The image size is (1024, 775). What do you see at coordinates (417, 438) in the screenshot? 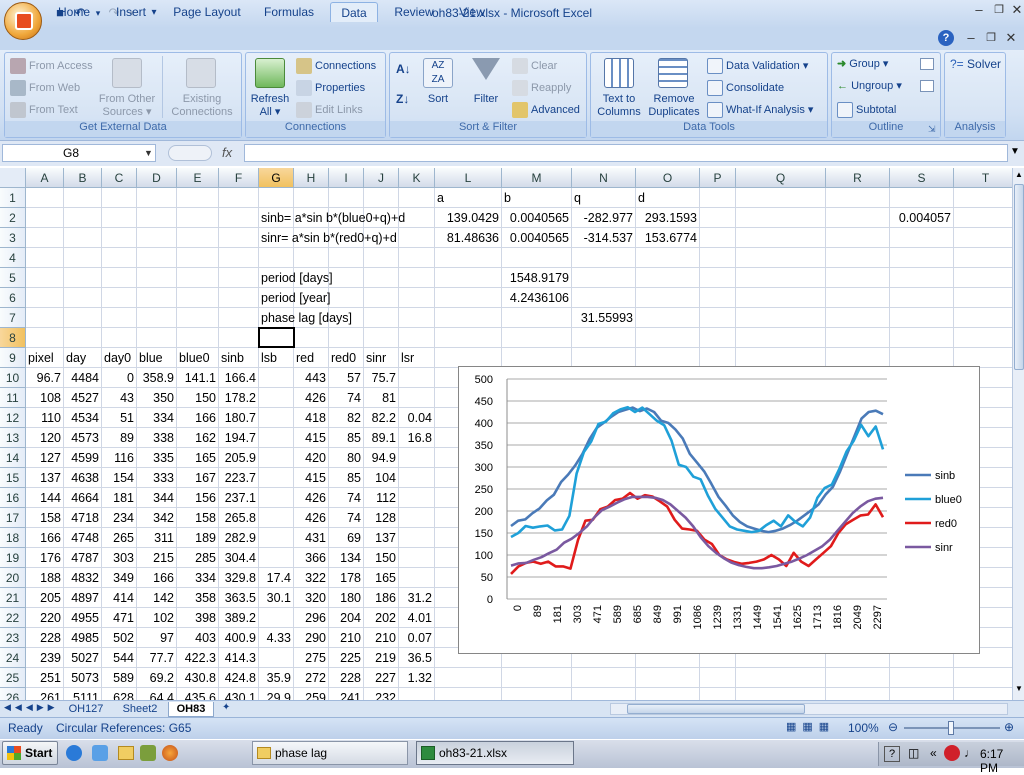
I see `table-cell: 16.8` at bounding box center [417, 438].